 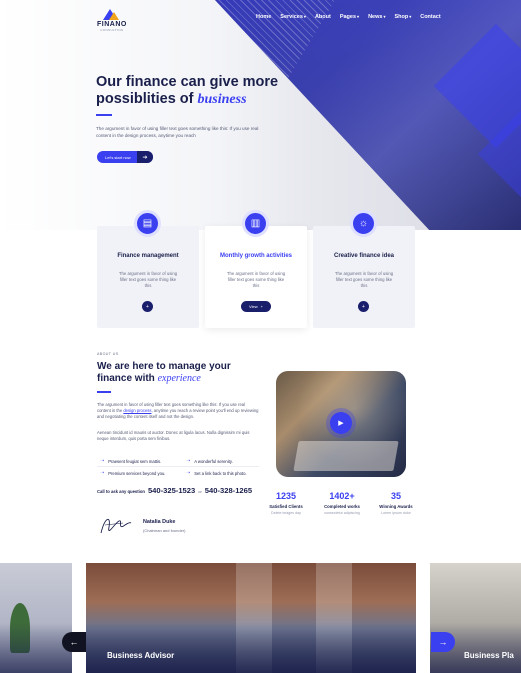 What do you see at coordinates (147, 99) in the screenshot?
I see `hero-title-line2: possiblities of` at bounding box center [147, 99].